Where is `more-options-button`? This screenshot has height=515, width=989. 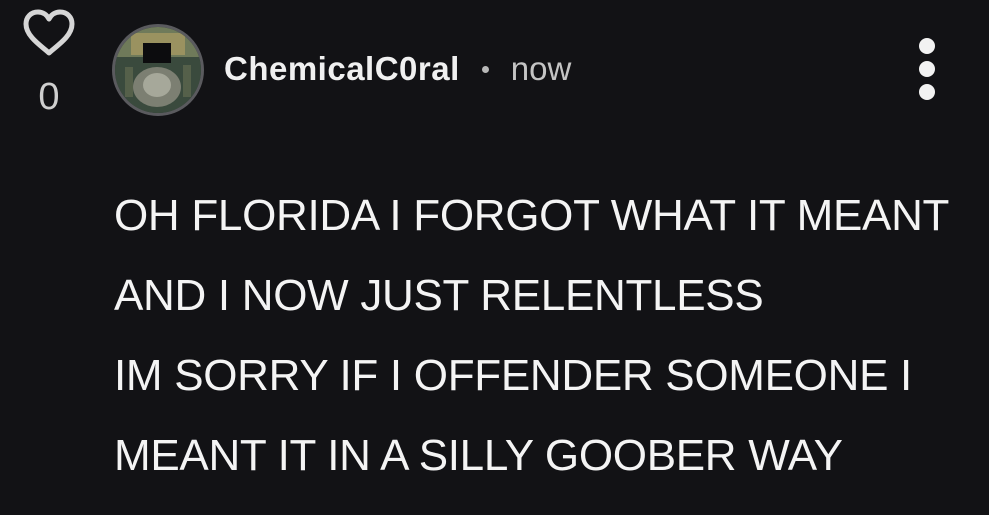
more-options-button is located at coordinates (927, 69).